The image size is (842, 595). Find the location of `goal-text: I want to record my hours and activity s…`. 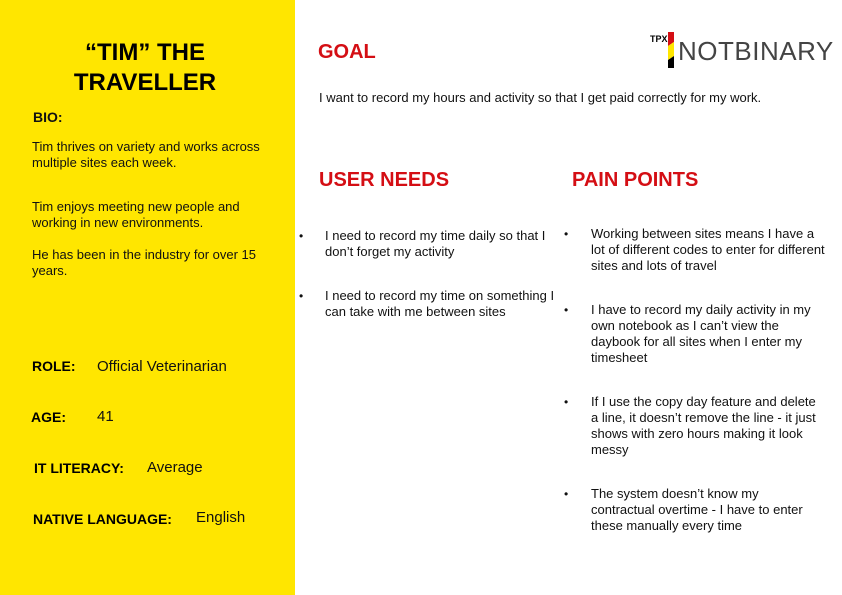

goal-text: I want to record my hours and activity s… is located at coordinates (540, 97).